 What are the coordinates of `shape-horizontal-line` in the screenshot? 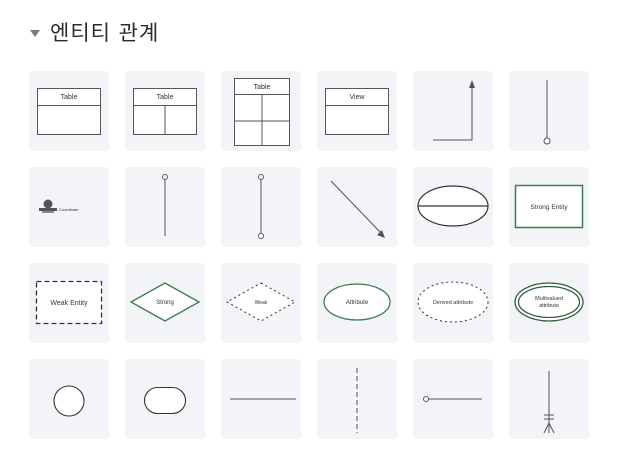 It's located at (261, 399).